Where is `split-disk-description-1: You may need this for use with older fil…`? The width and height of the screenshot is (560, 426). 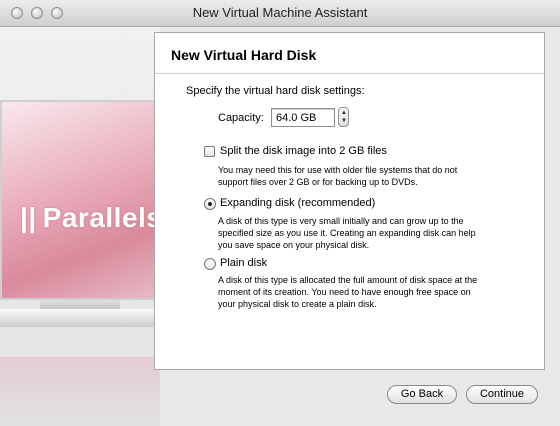 split-disk-description-1: You may need this for use with older fil… is located at coordinates (338, 170).